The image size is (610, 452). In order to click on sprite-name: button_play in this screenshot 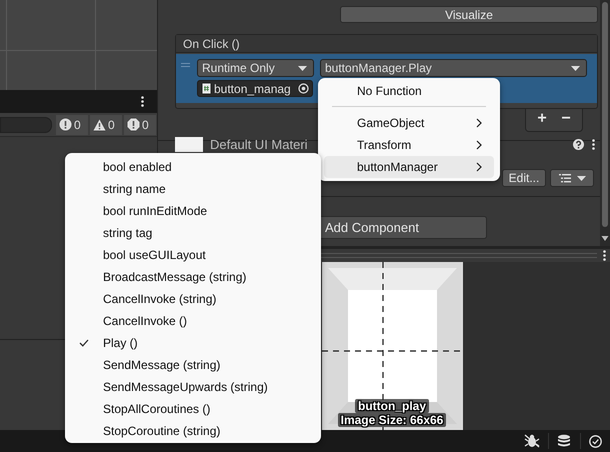, I will do `click(392, 406)`.